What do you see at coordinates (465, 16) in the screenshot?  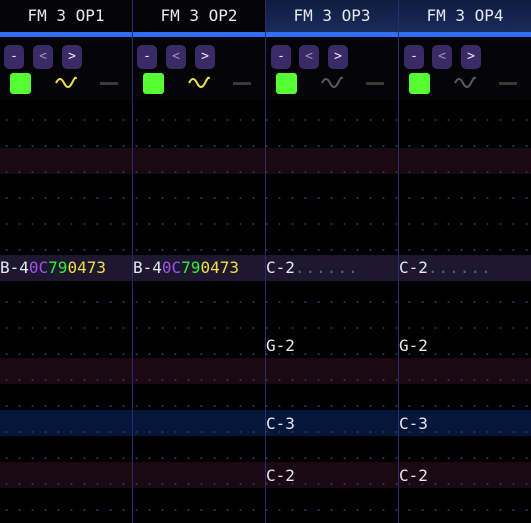 I see `channel-title: FM 3 OP4` at bounding box center [465, 16].